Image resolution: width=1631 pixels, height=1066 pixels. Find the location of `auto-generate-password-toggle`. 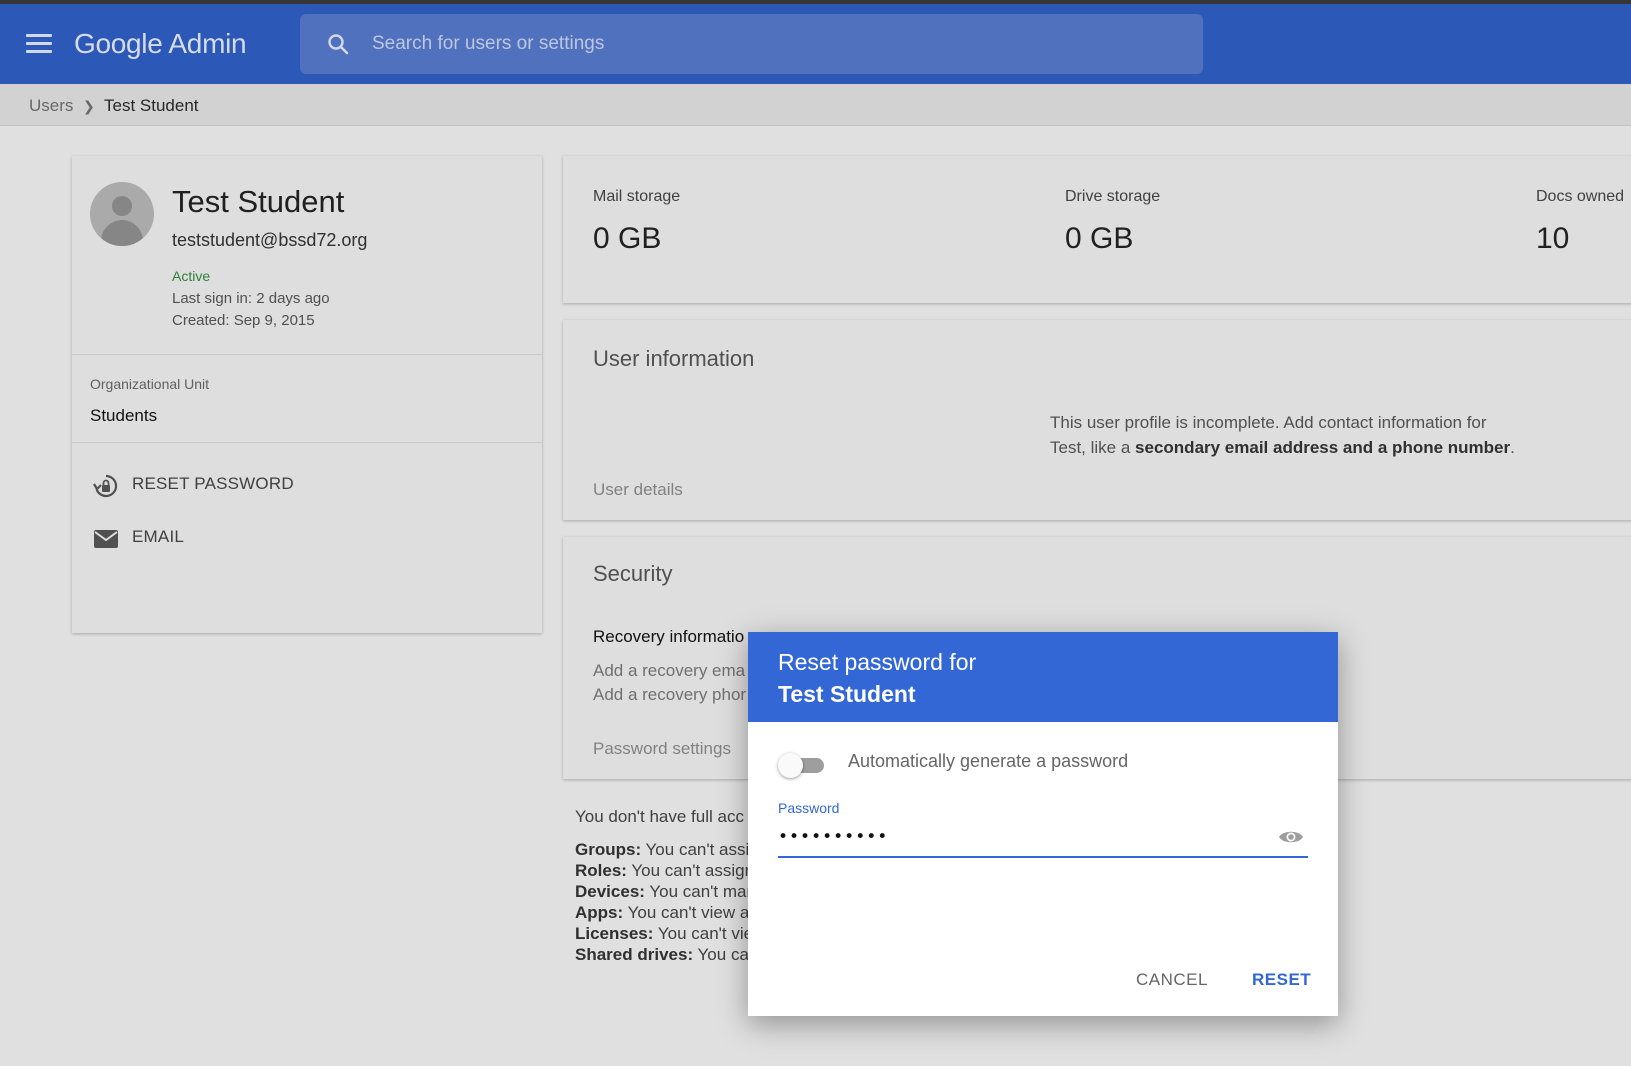

auto-generate-password-toggle is located at coordinates (801, 765).